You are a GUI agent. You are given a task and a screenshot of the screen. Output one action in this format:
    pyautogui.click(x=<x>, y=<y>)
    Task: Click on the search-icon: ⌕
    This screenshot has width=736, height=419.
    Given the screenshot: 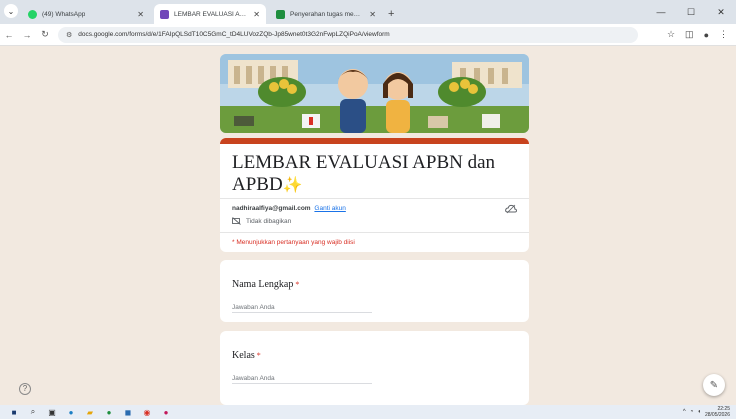 What is the action you would take?
    pyautogui.click(x=33, y=412)
    